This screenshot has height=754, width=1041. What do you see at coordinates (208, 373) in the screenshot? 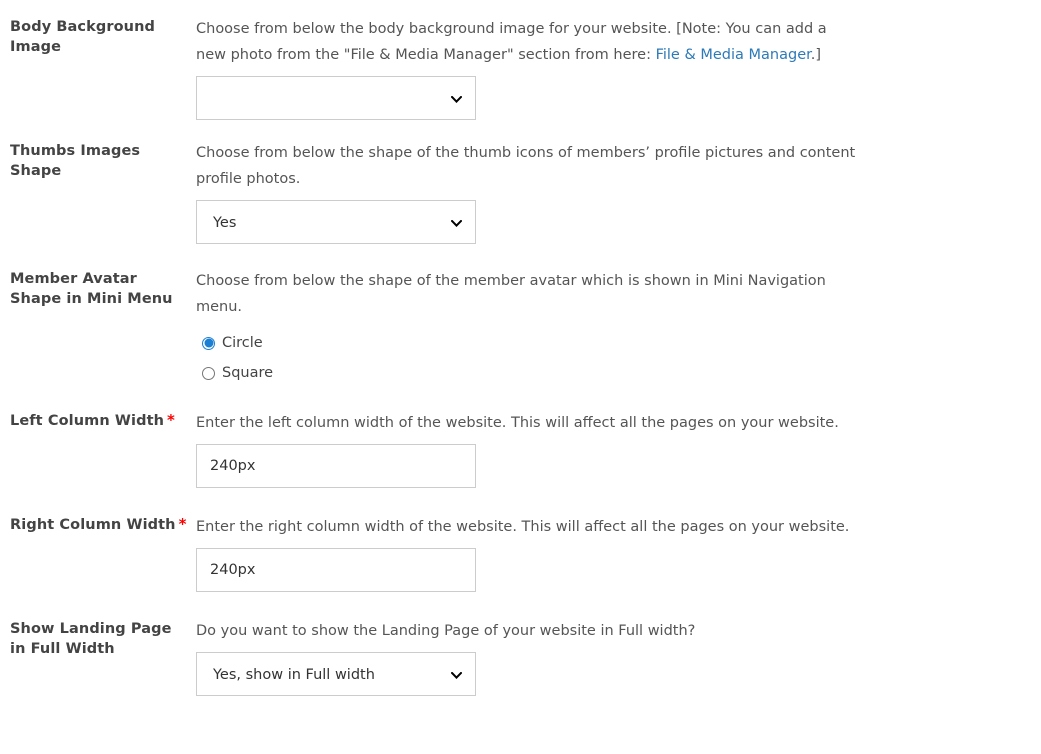
I see `radio-square-unselected-icon` at bounding box center [208, 373].